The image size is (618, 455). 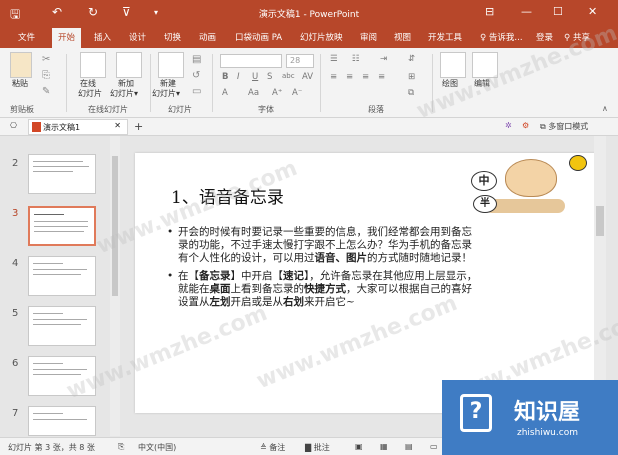 What do you see at coordinates (381, 77) in the screenshot?
I see `justify-icon: ≡` at bounding box center [381, 77].